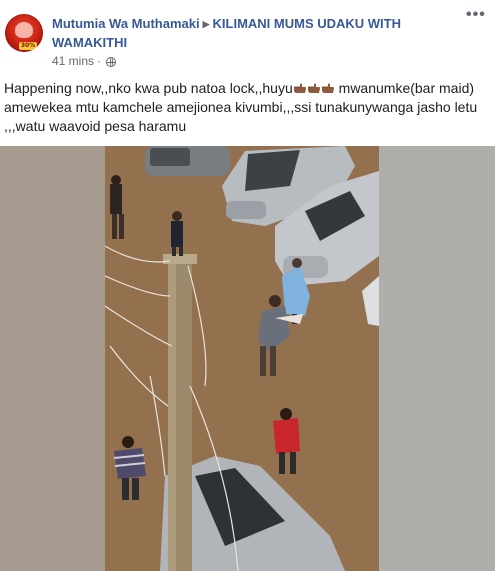 The height and width of the screenshot is (571, 495). What do you see at coordinates (180, 412) in the screenshot?
I see `power-pole` at bounding box center [180, 412].